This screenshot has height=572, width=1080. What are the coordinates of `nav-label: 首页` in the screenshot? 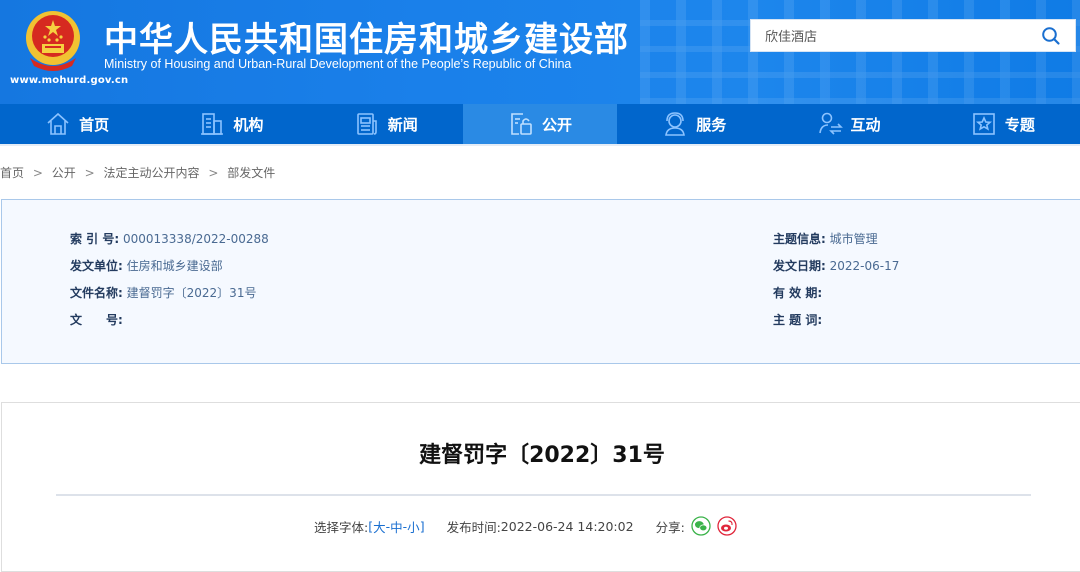 It's located at (94, 124).